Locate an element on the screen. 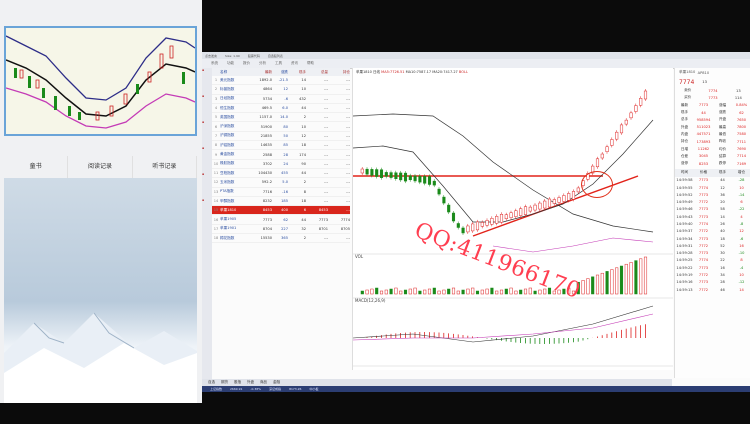 This screenshot has width=750, height=424. tick-cell: 14:59:31 is located at coordinates (684, 245).